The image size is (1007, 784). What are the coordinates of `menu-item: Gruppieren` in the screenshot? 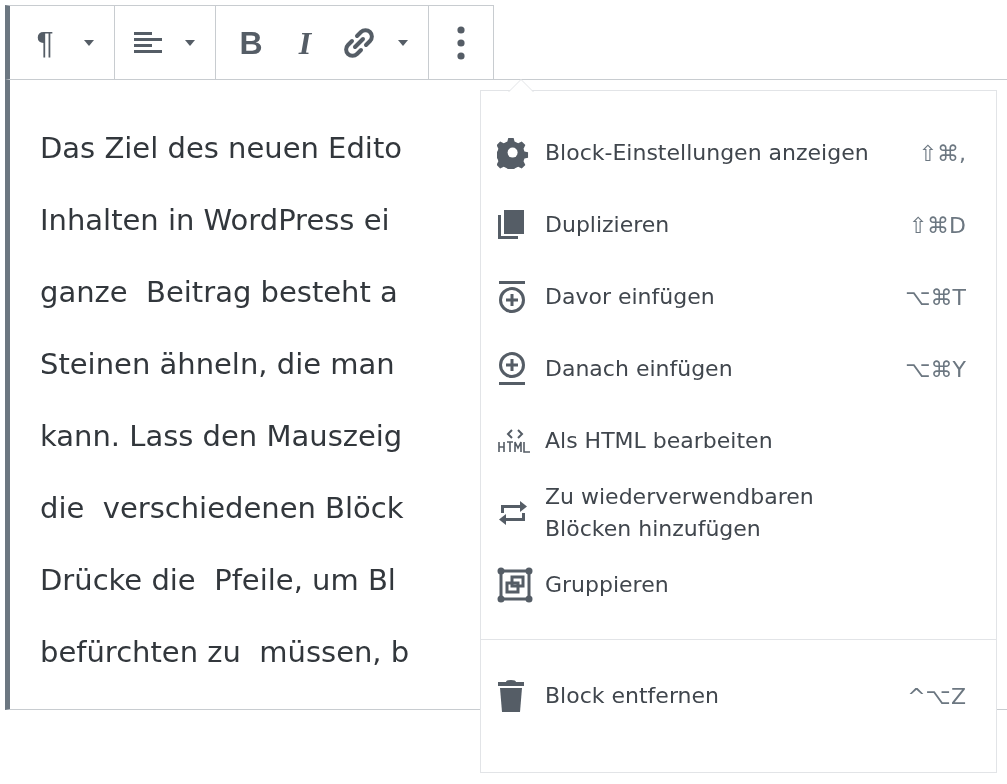 It's located at (738, 585).